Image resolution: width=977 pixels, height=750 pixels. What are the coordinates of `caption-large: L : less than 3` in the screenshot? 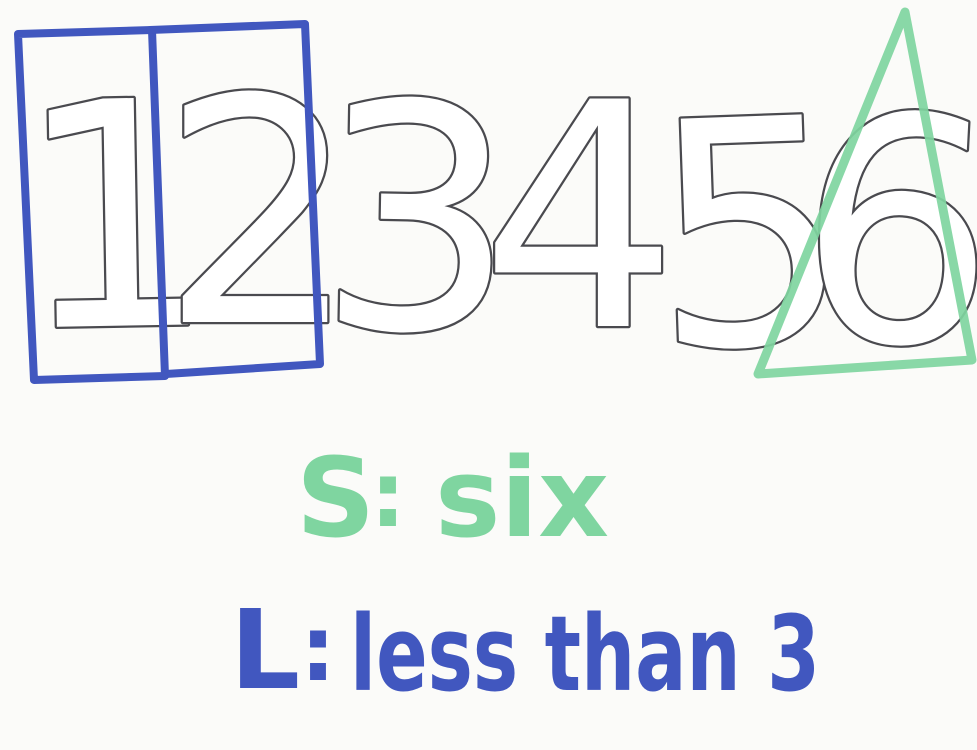 It's located at (525, 650).